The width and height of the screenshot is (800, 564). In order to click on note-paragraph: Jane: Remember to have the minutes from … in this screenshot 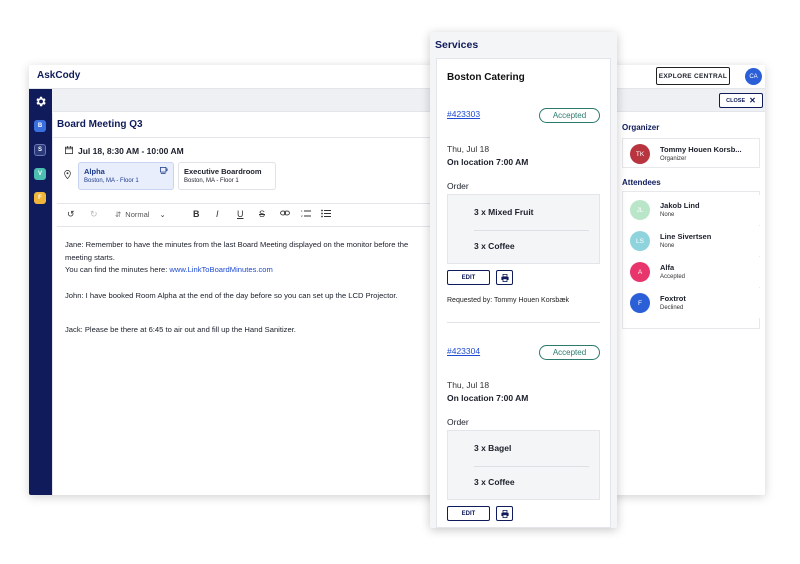, I will do `click(251, 251)`.